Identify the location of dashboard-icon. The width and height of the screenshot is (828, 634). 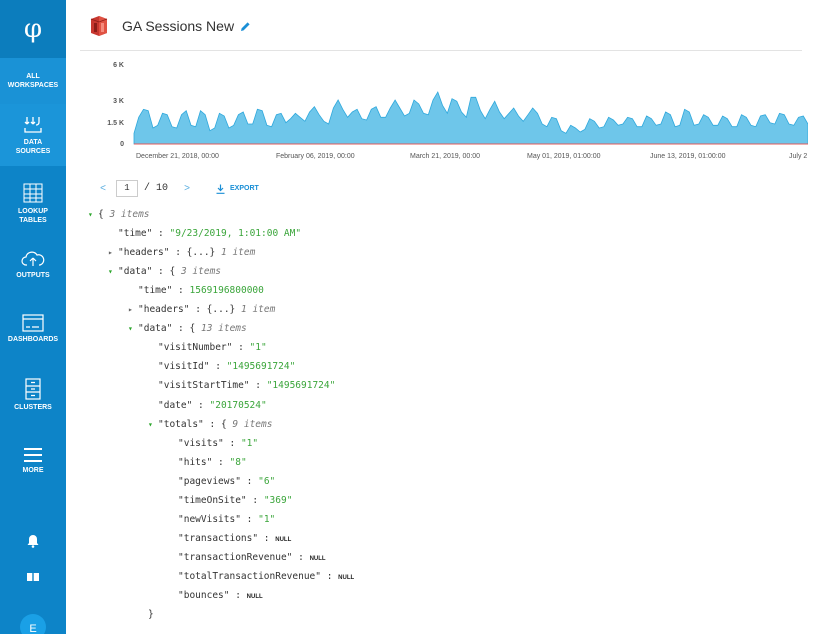
(33, 323).